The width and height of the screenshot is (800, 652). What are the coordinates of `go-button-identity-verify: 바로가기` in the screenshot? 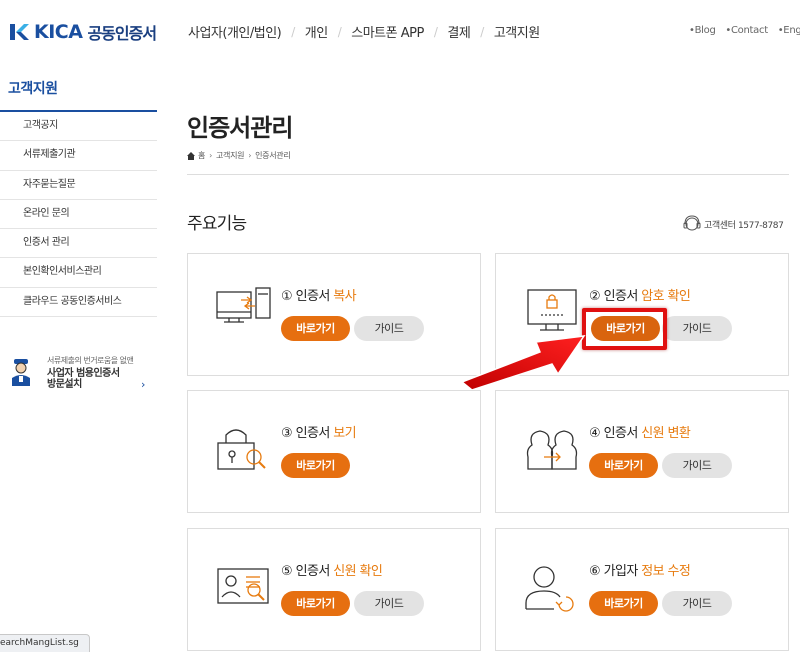 It's located at (315, 603).